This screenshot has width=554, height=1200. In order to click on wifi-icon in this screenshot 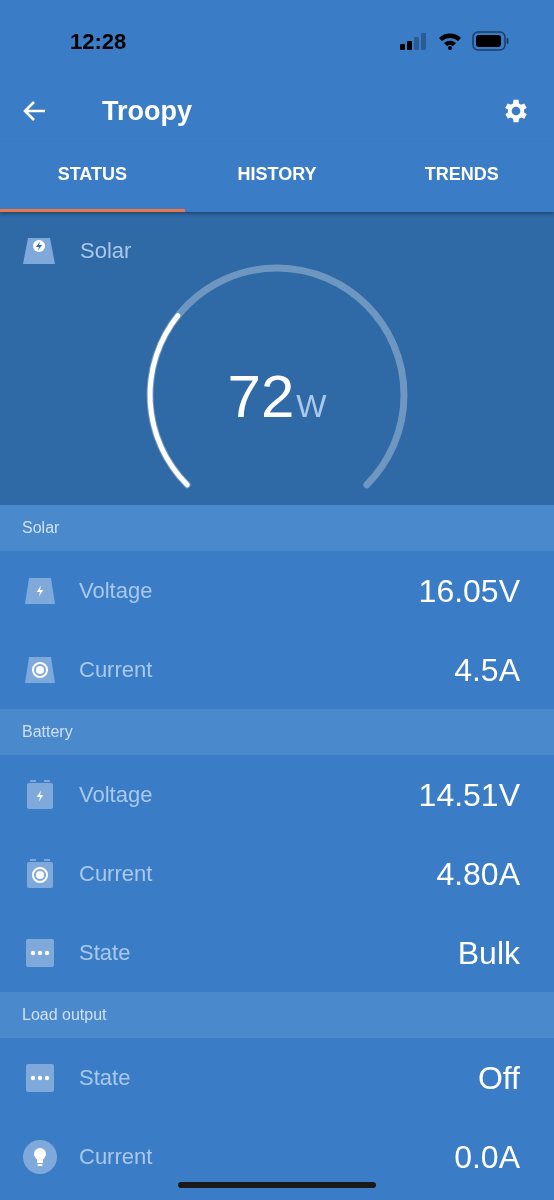, I will do `click(450, 41)`.